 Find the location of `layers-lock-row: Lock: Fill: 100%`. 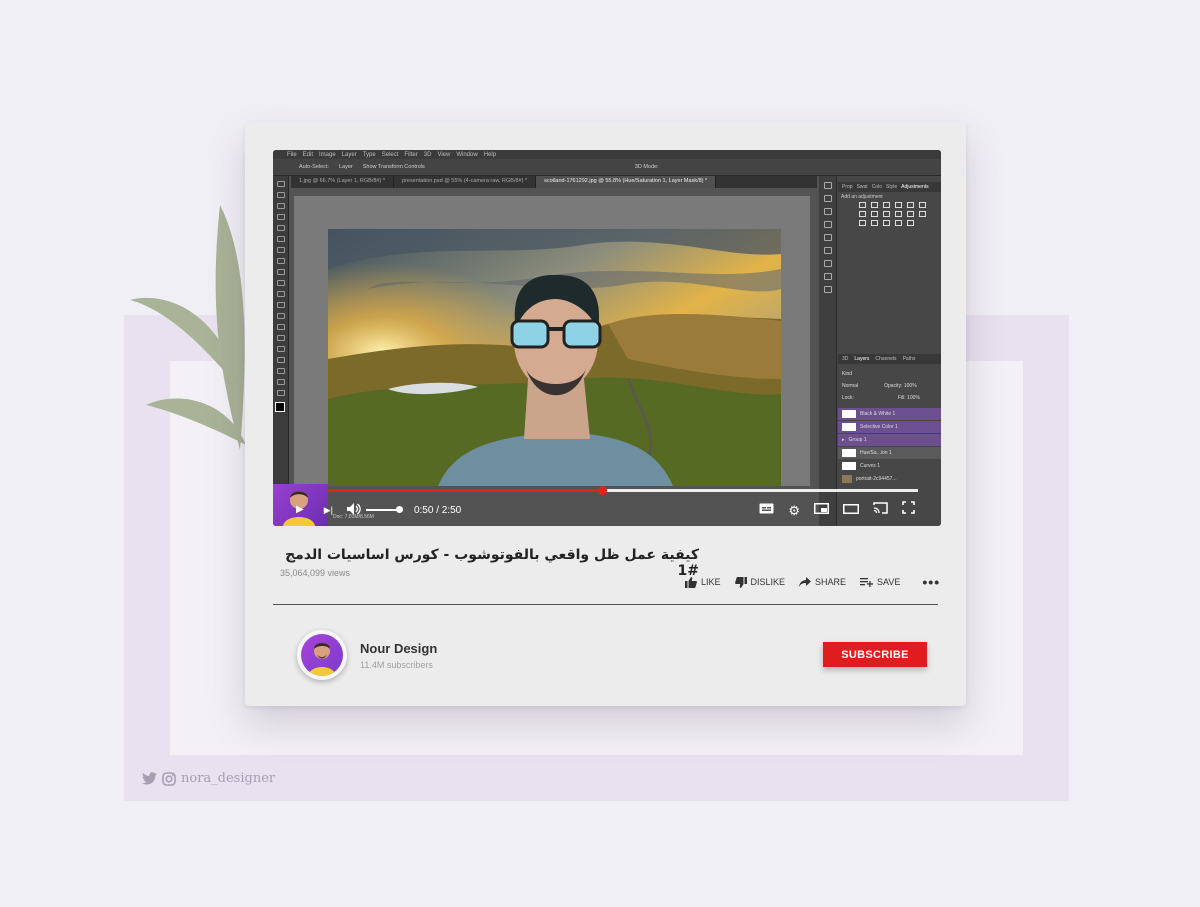

layers-lock-row: Lock: Fill: 100% is located at coordinates (889, 398).